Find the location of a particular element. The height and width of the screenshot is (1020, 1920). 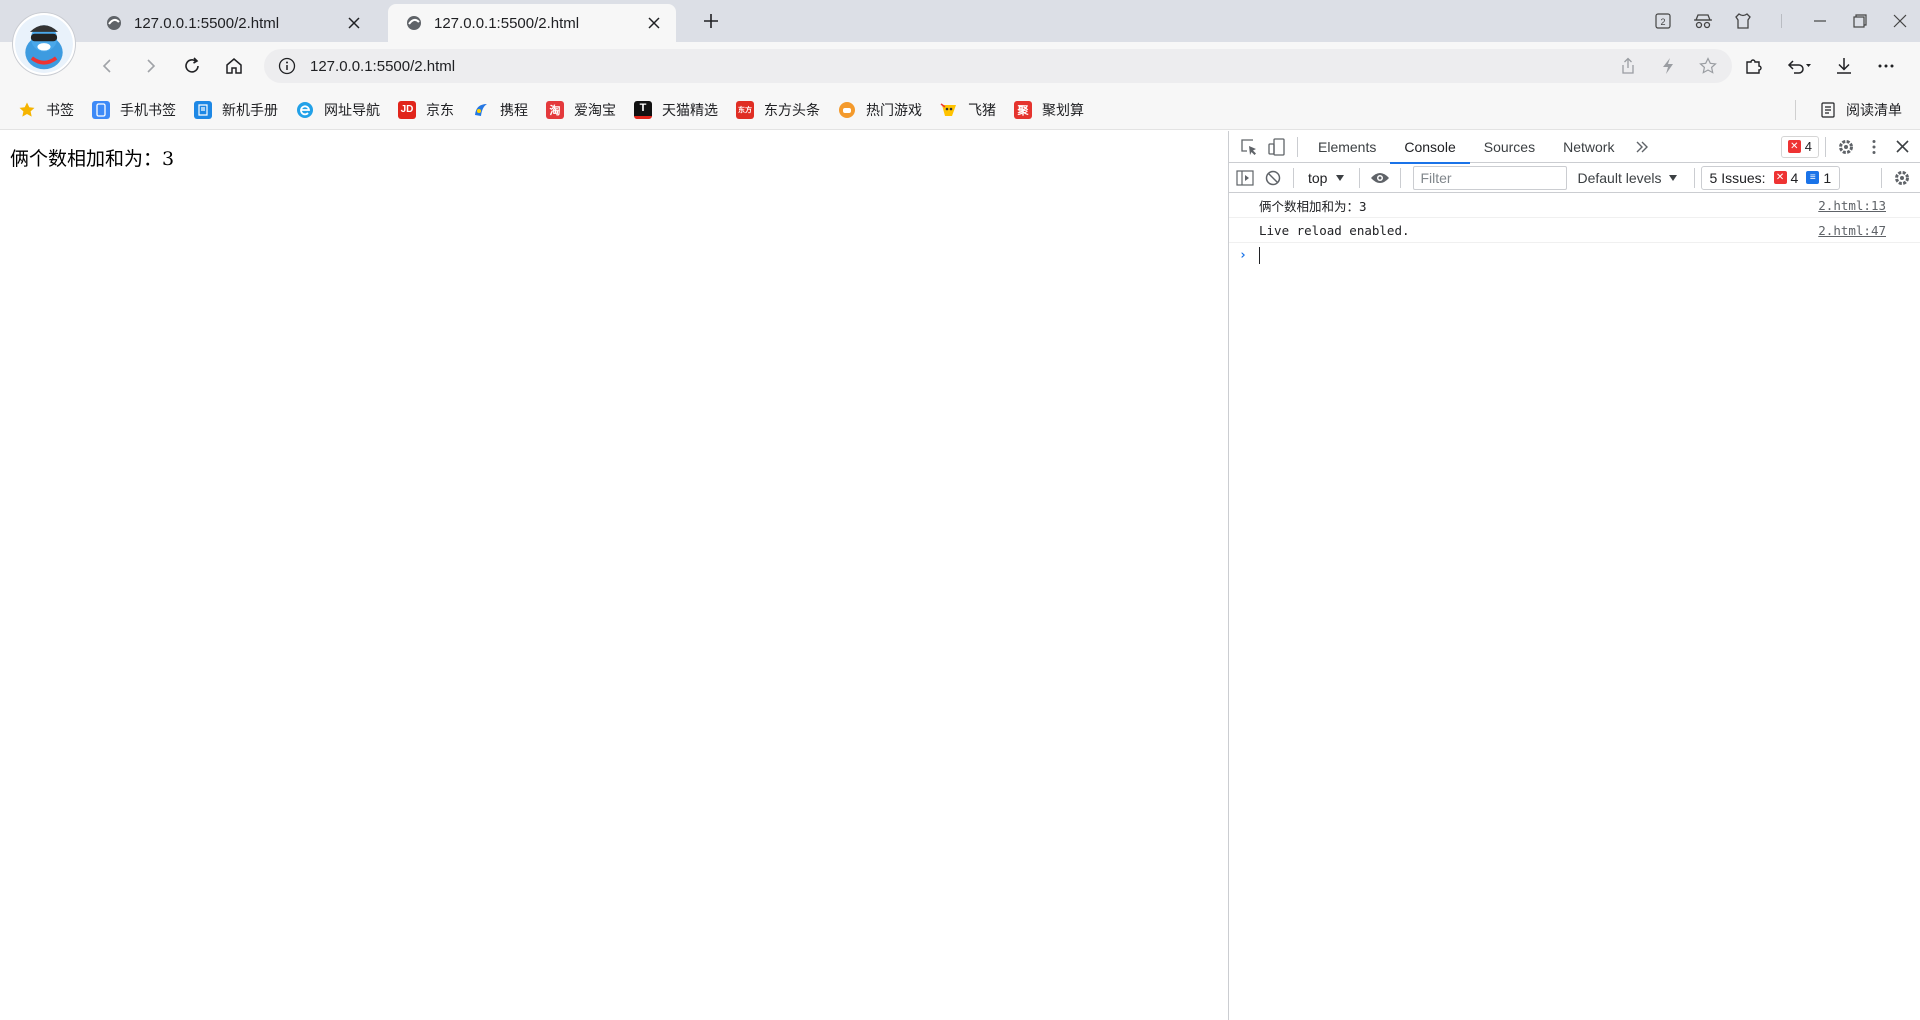

reading-list-button: 阅读清单 is located at coordinates (1861, 110).